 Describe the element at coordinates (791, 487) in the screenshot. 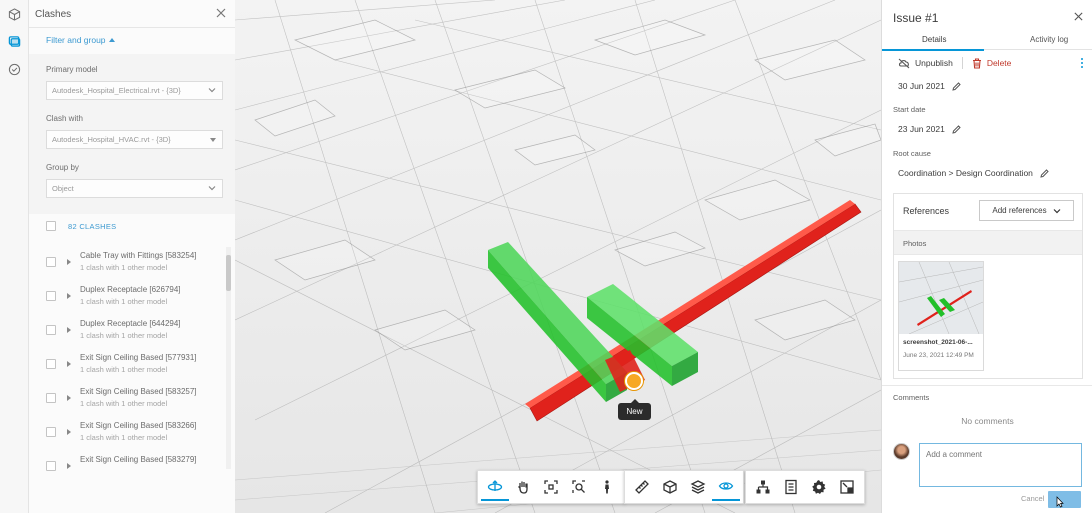

I see `properties-button` at that location.